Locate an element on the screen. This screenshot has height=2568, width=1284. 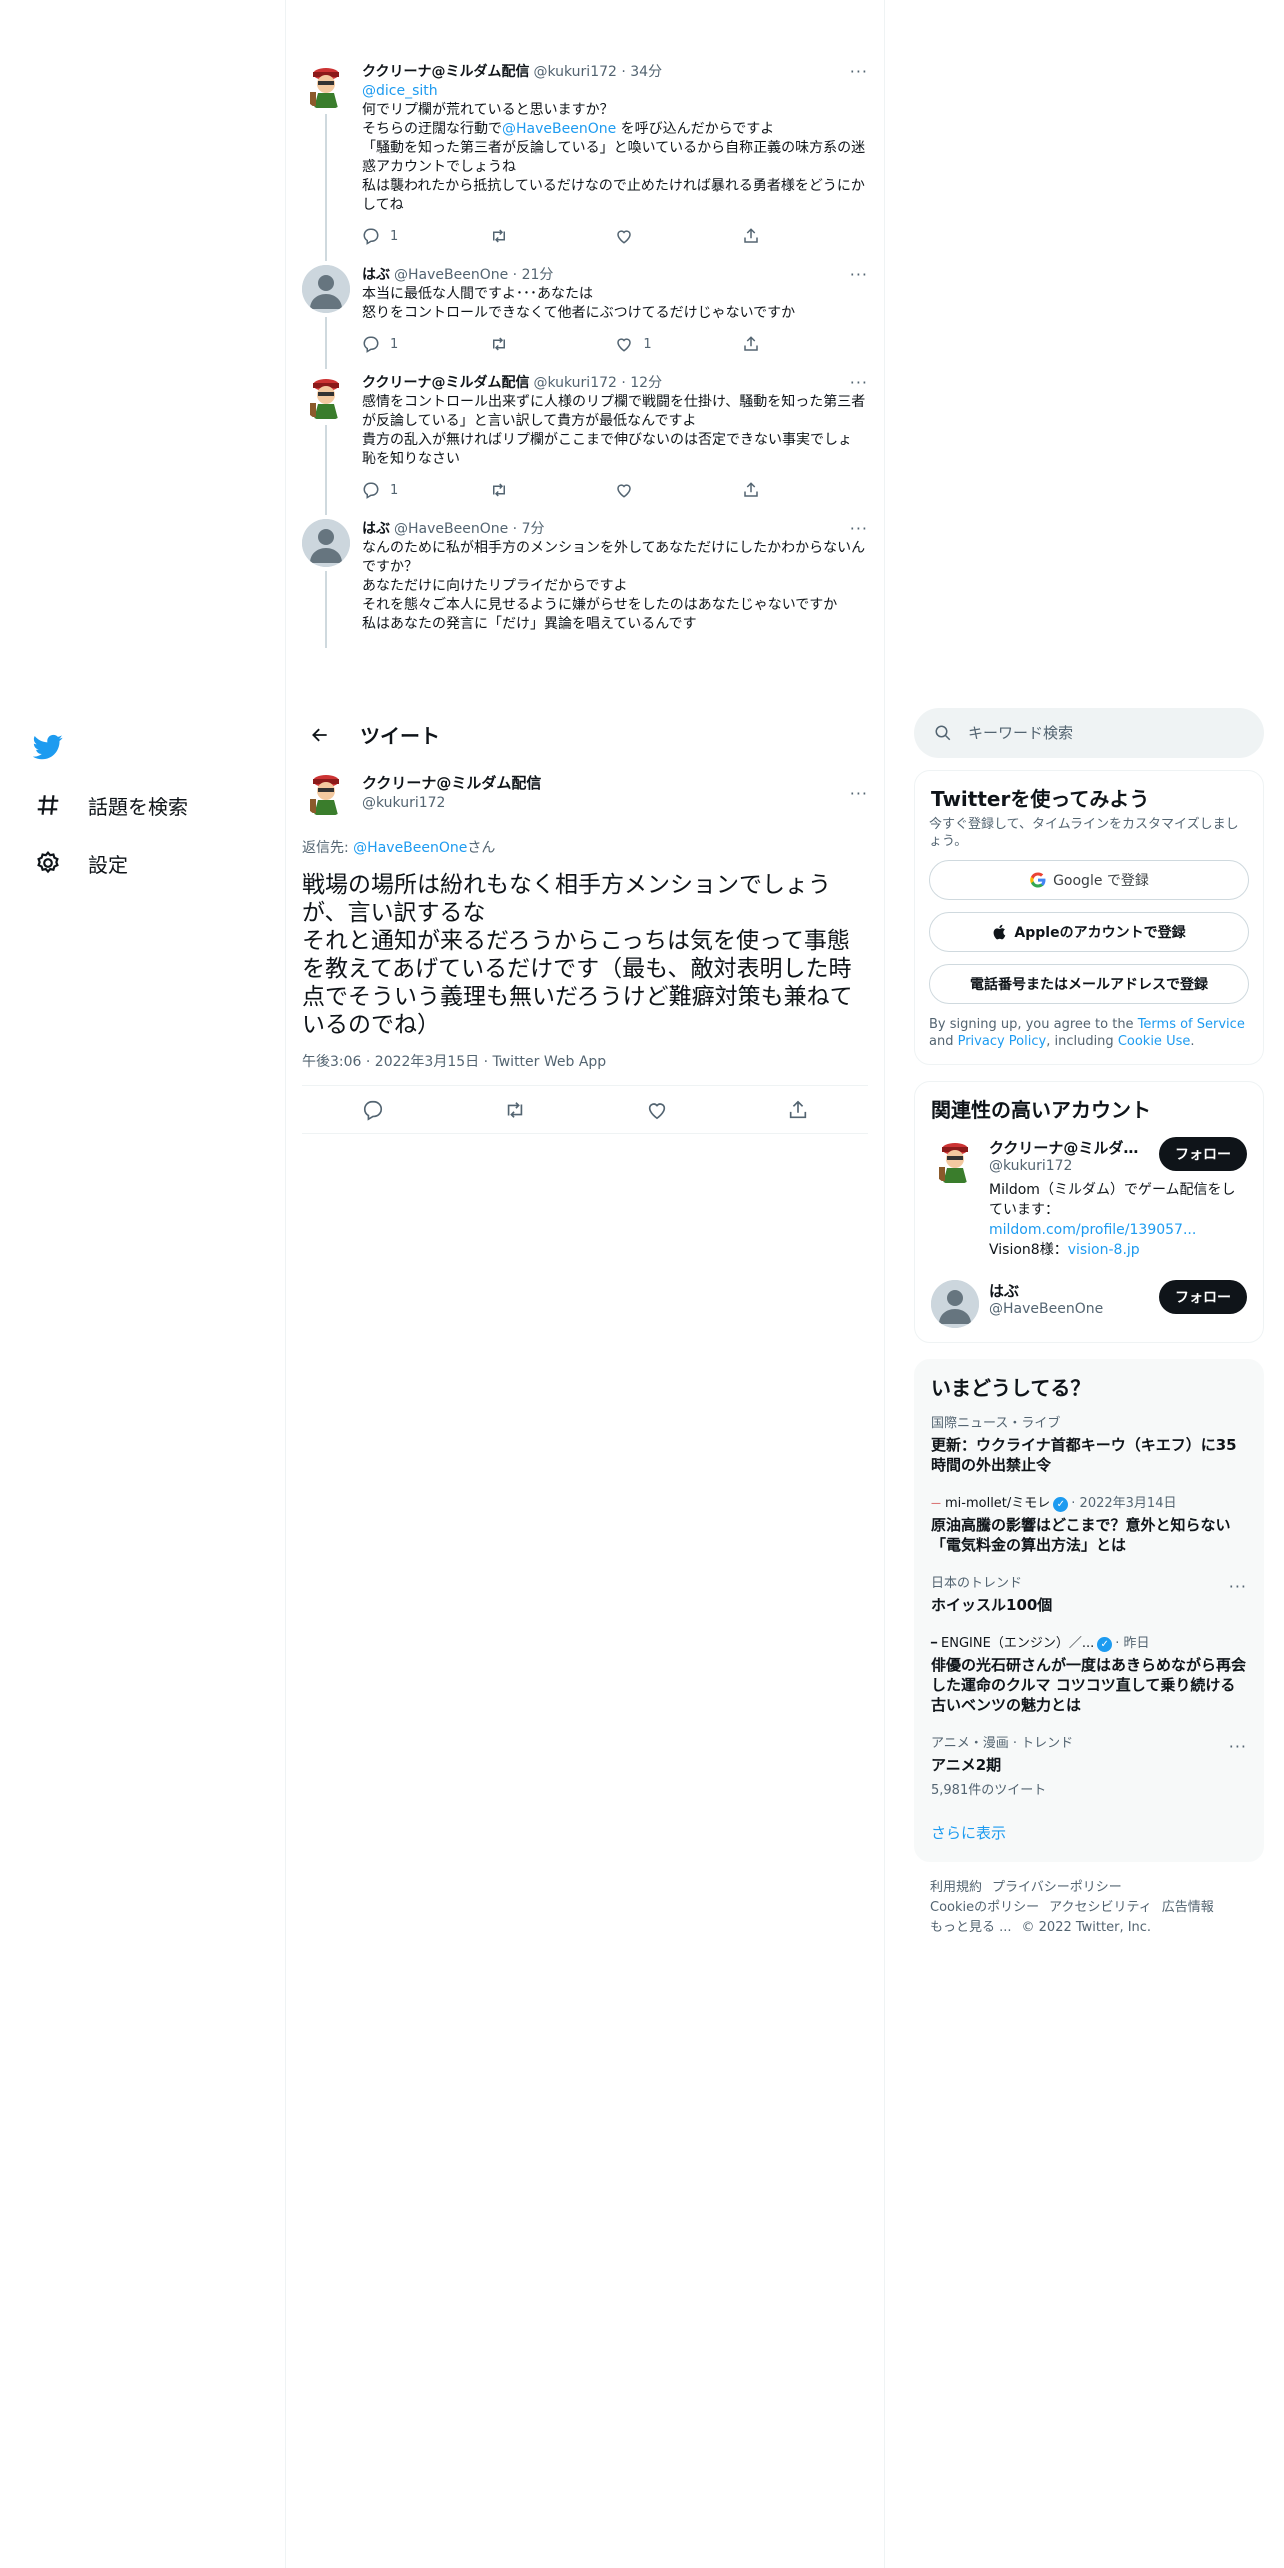
author-meta: @HaveBeenOne · 21分 is located at coordinates (473, 275).